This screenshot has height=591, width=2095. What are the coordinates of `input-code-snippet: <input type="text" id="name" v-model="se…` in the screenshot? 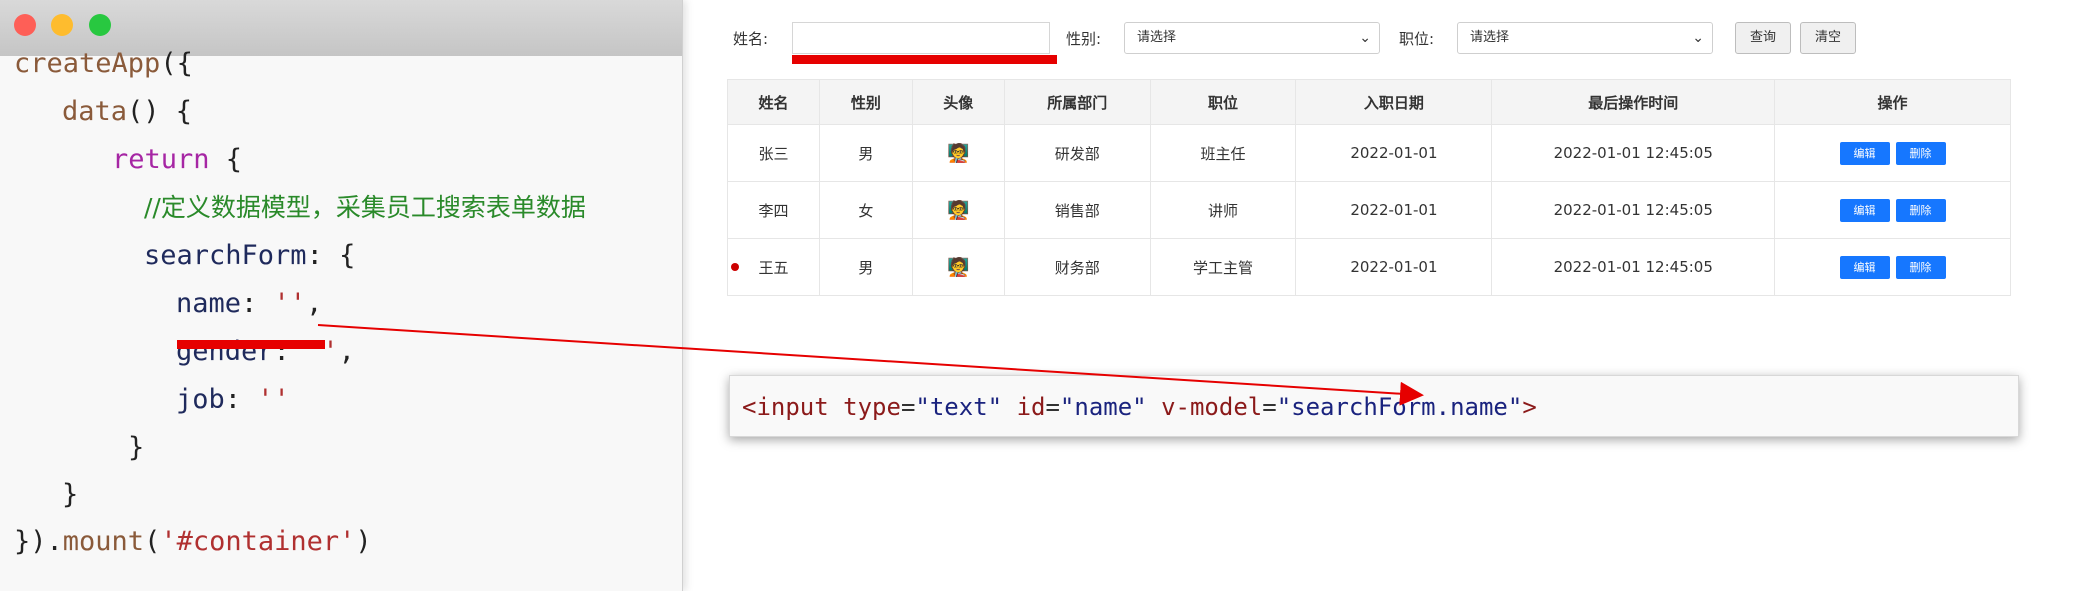 It's located at (1374, 406).